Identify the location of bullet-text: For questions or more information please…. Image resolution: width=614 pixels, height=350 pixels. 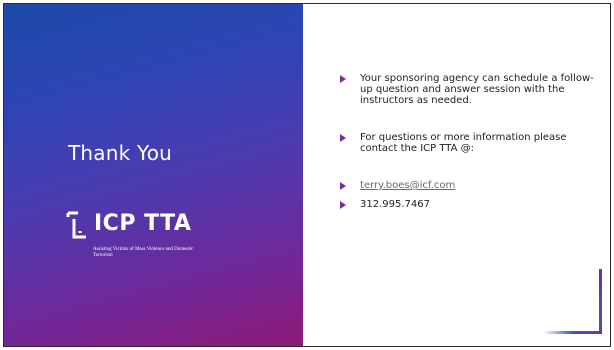
(463, 143).